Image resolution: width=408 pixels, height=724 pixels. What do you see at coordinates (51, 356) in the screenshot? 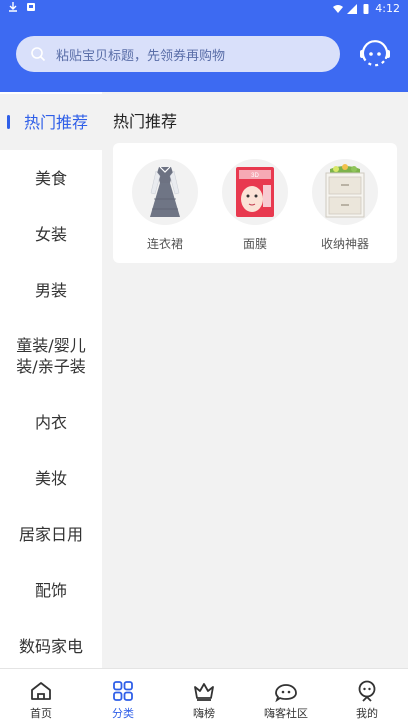
I see `category-item-kids: 童装/婴儿装/亲子装` at bounding box center [51, 356].